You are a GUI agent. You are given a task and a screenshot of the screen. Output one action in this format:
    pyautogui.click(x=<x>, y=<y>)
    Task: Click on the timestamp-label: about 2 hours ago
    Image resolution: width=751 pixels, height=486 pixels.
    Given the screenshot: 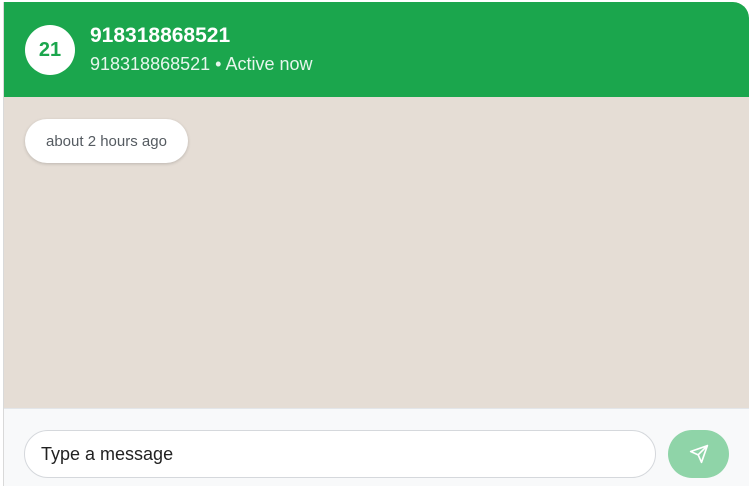 What is the action you would take?
    pyautogui.click(x=106, y=141)
    